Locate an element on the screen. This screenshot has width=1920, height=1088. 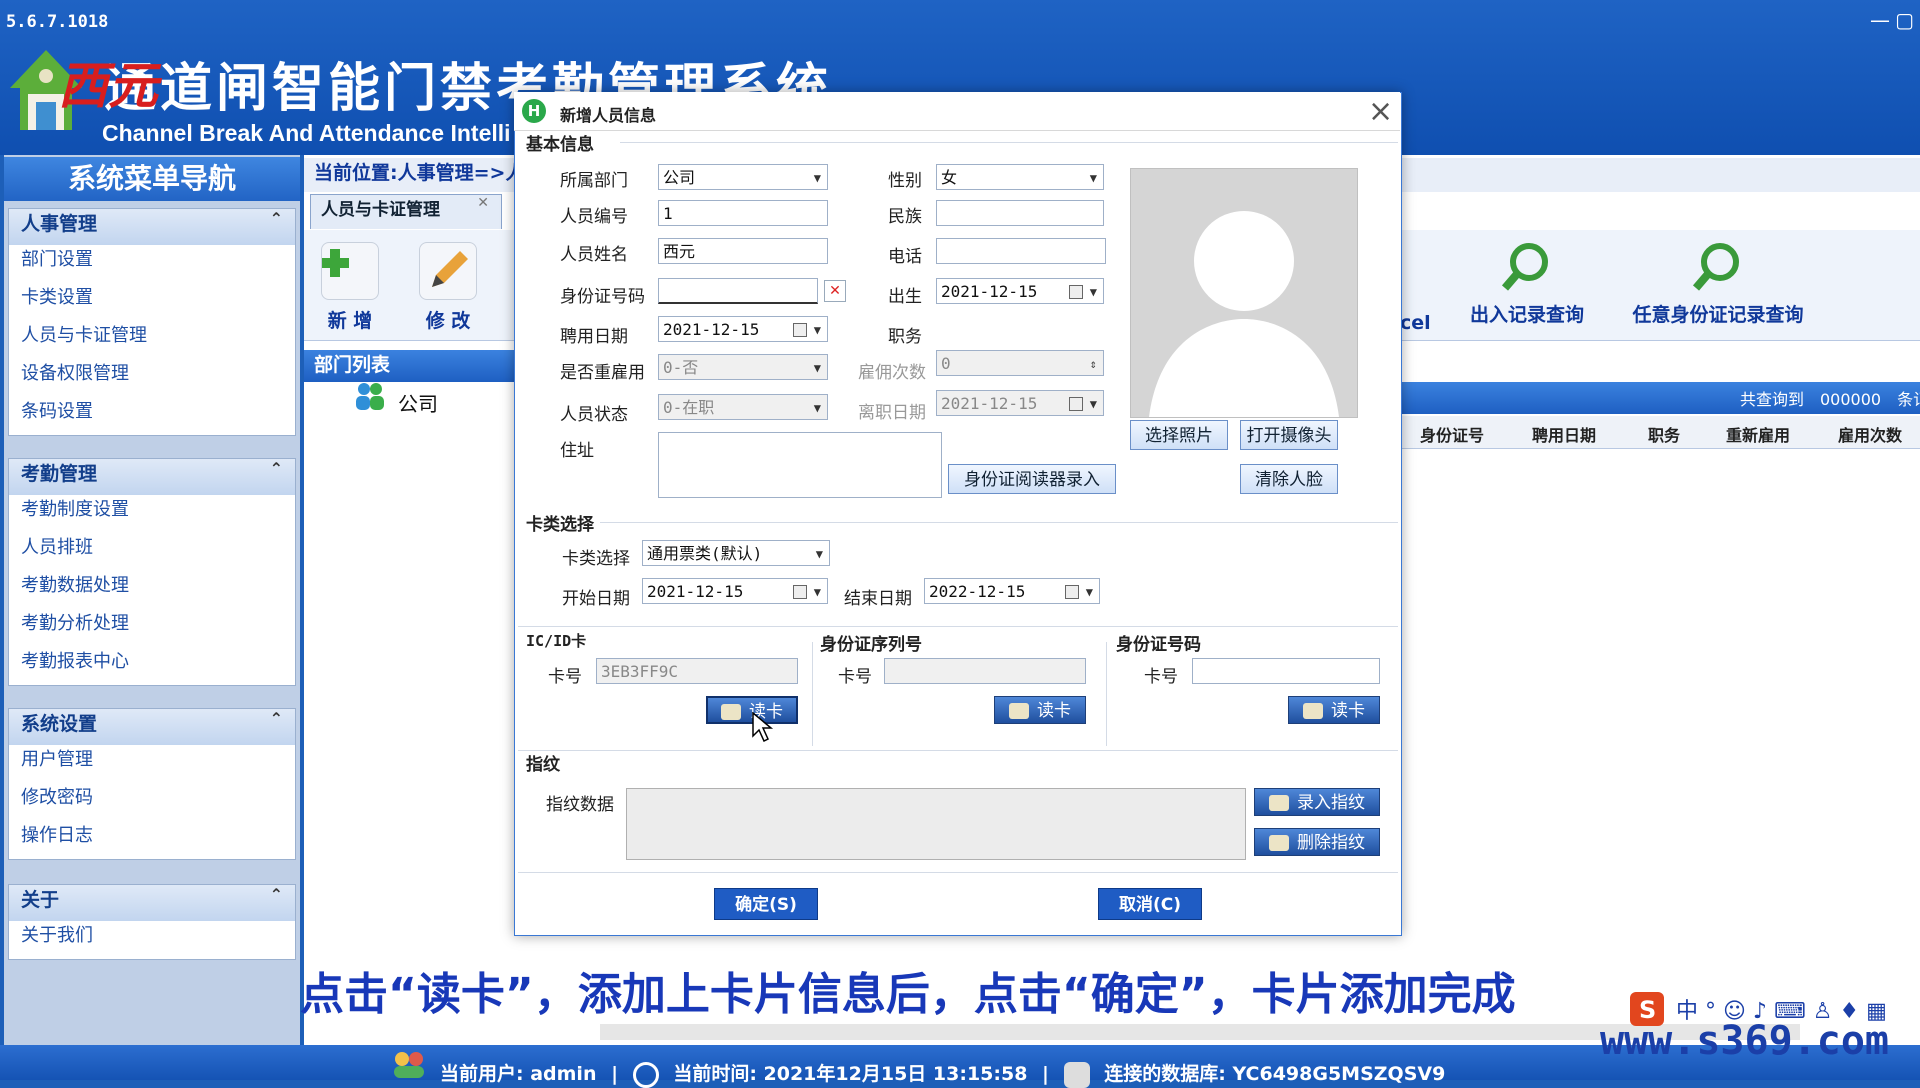
id-reader-button: 身份证阅读器录入 is located at coordinates (1032, 479).